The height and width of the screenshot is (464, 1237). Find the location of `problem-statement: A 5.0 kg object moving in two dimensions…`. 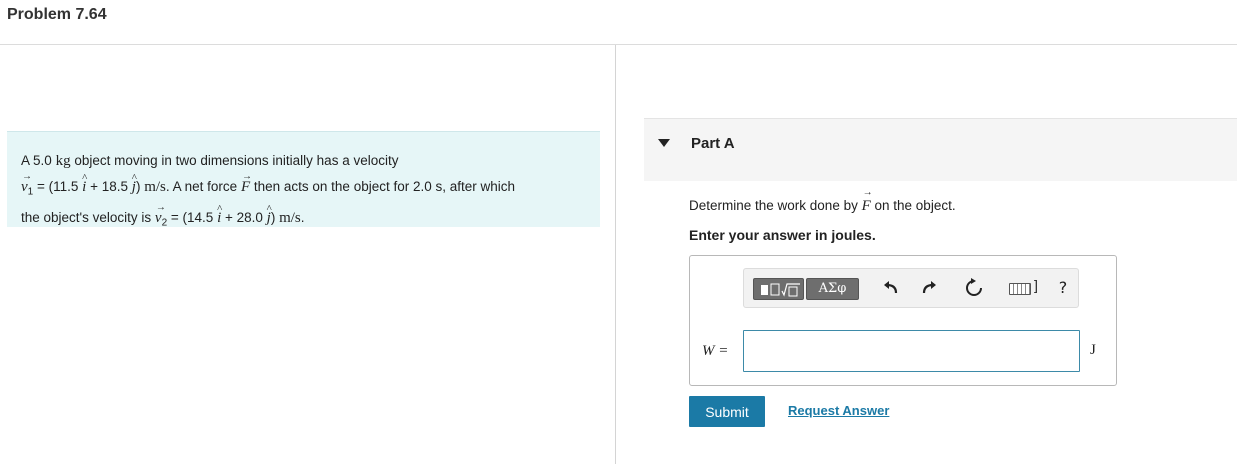

problem-statement: A 5.0 kg object moving in two dimensions… is located at coordinates (303, 179).